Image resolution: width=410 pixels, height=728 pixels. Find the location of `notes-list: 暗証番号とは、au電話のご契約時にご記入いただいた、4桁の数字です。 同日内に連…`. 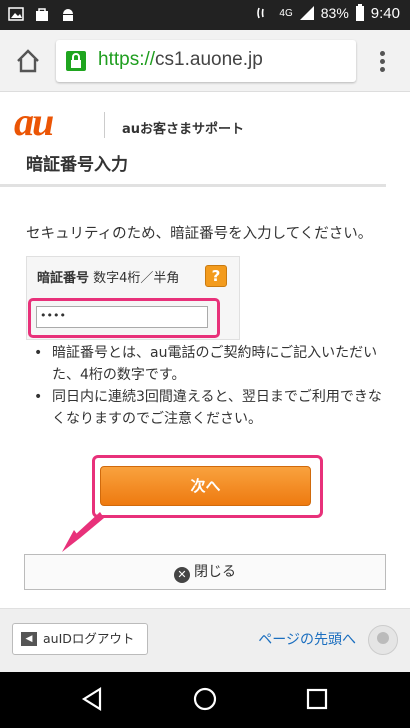

notes-list: 暗証番号とは、au電話のご契約時にご記入いただいた、4桁の数字です。 同日内に連… is located at coordinates (206, 386).